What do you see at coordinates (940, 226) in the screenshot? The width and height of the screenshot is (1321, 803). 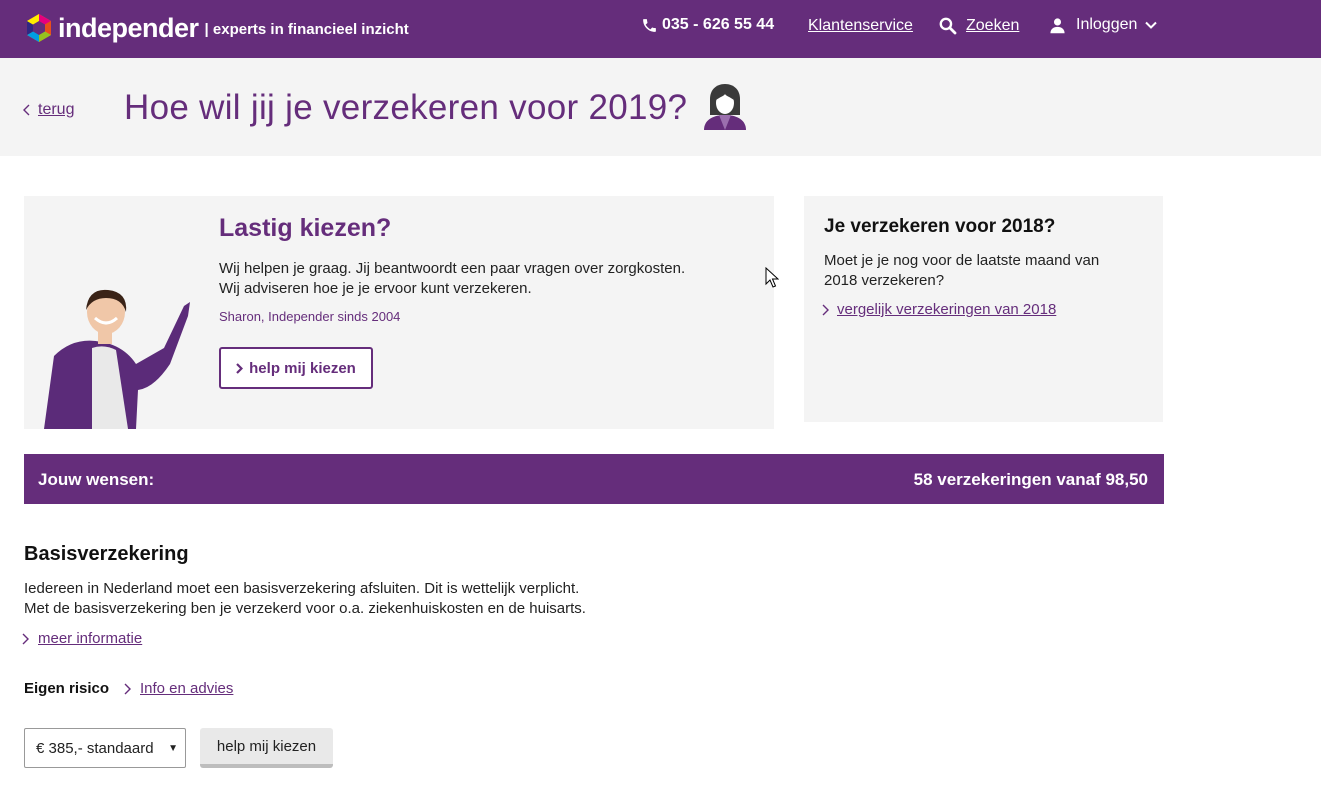 I see `insure-2018-title: Je verzekeren voor 2018?` at bounding box center [940, 226].